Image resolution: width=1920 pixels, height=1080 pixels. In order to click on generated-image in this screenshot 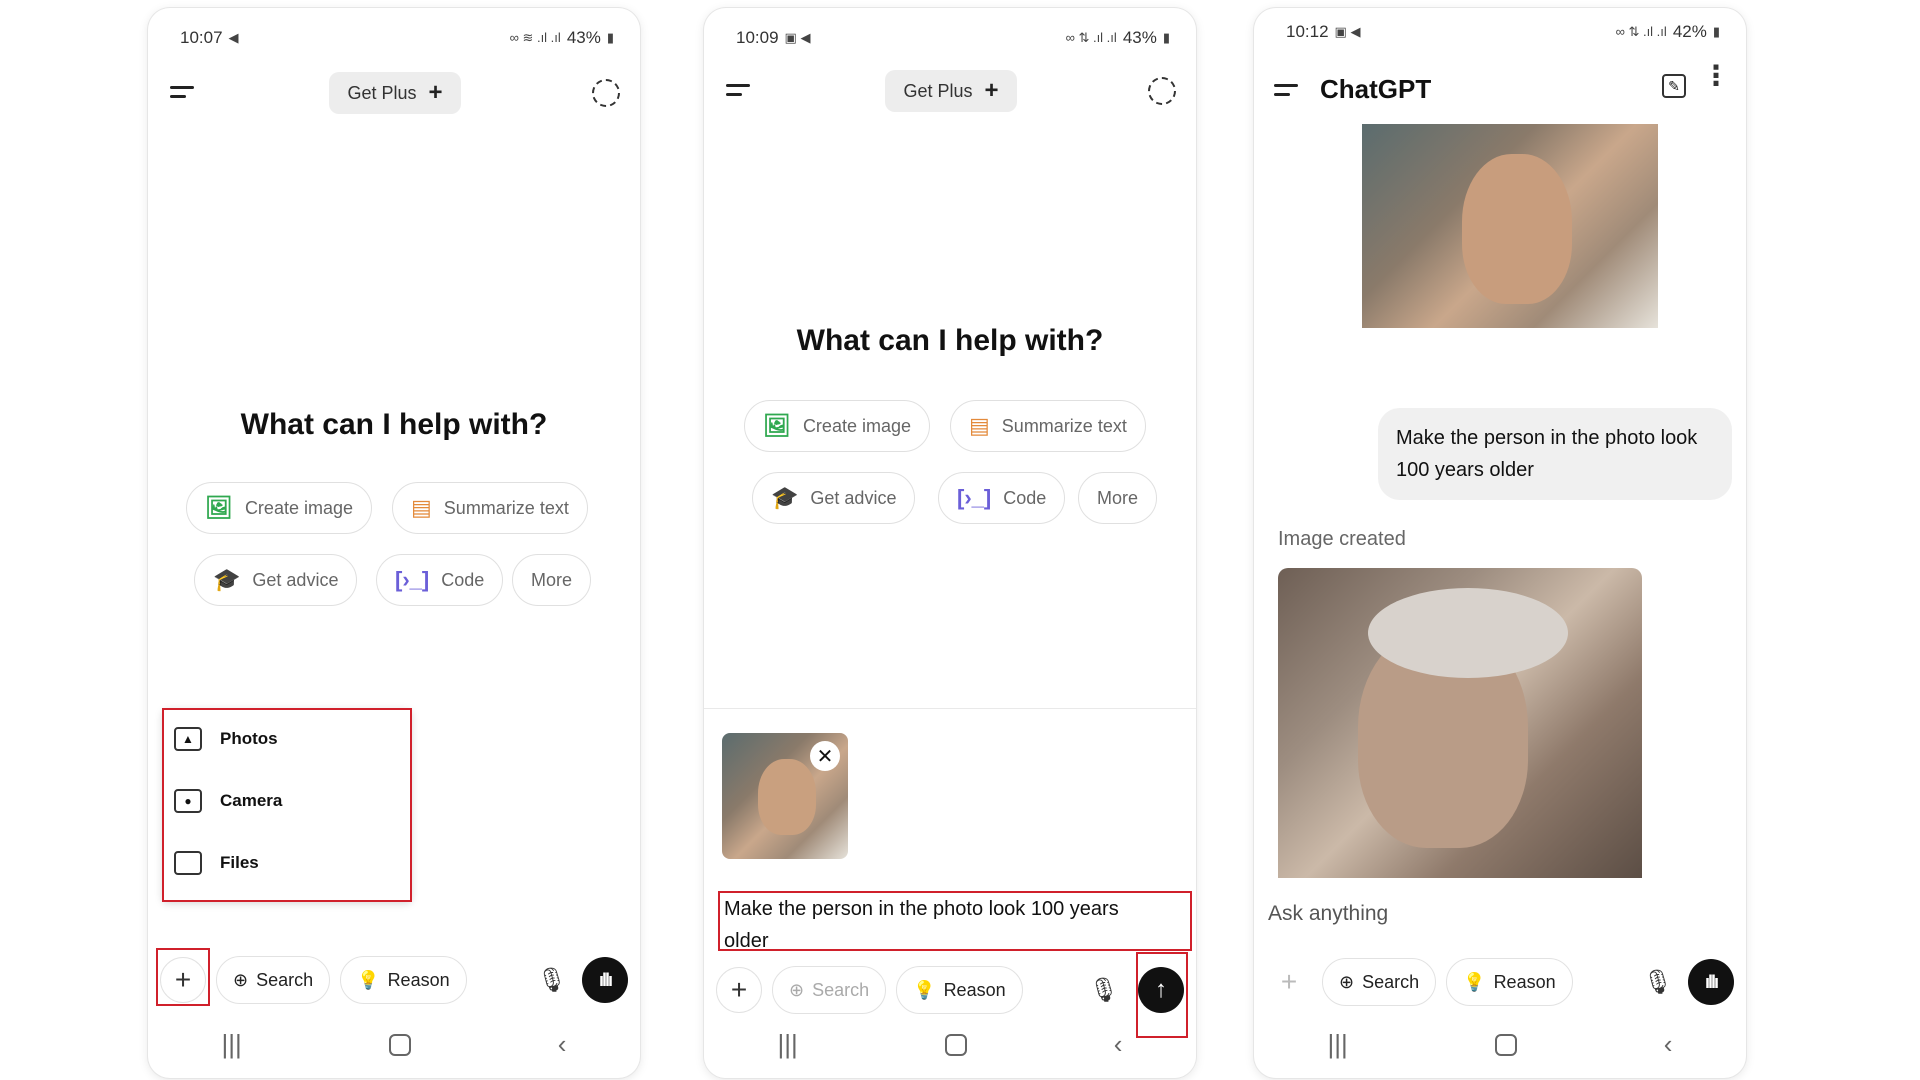, I will do `click(1460, 723)`.